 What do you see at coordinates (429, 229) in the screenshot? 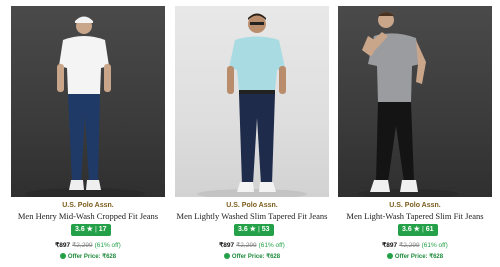
I see `review-count: 61` at bounding box center [429, 229].